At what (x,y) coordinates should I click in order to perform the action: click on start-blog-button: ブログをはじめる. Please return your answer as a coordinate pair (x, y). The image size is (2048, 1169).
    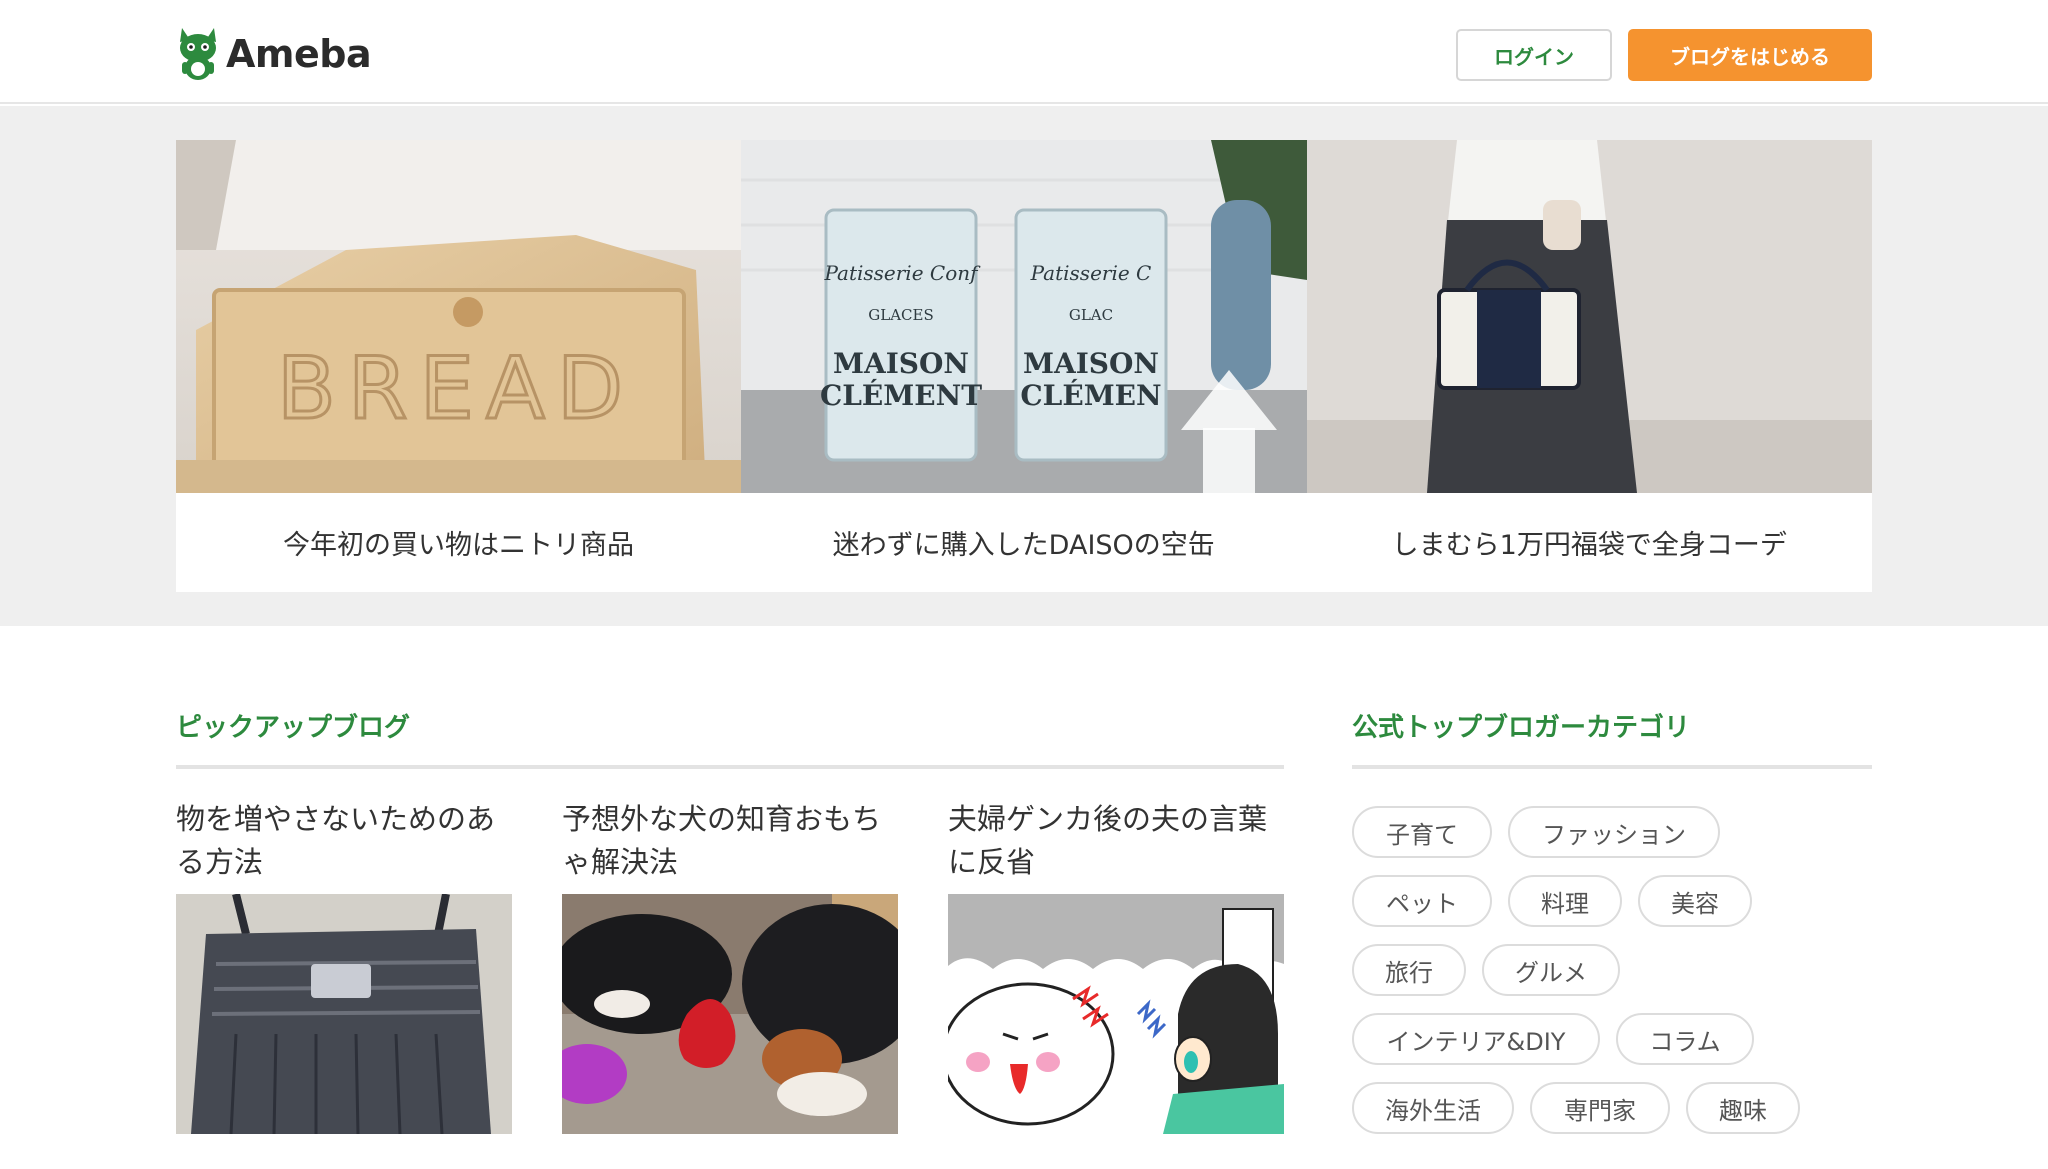
    Looking at the image, I should click on (1750, 55).